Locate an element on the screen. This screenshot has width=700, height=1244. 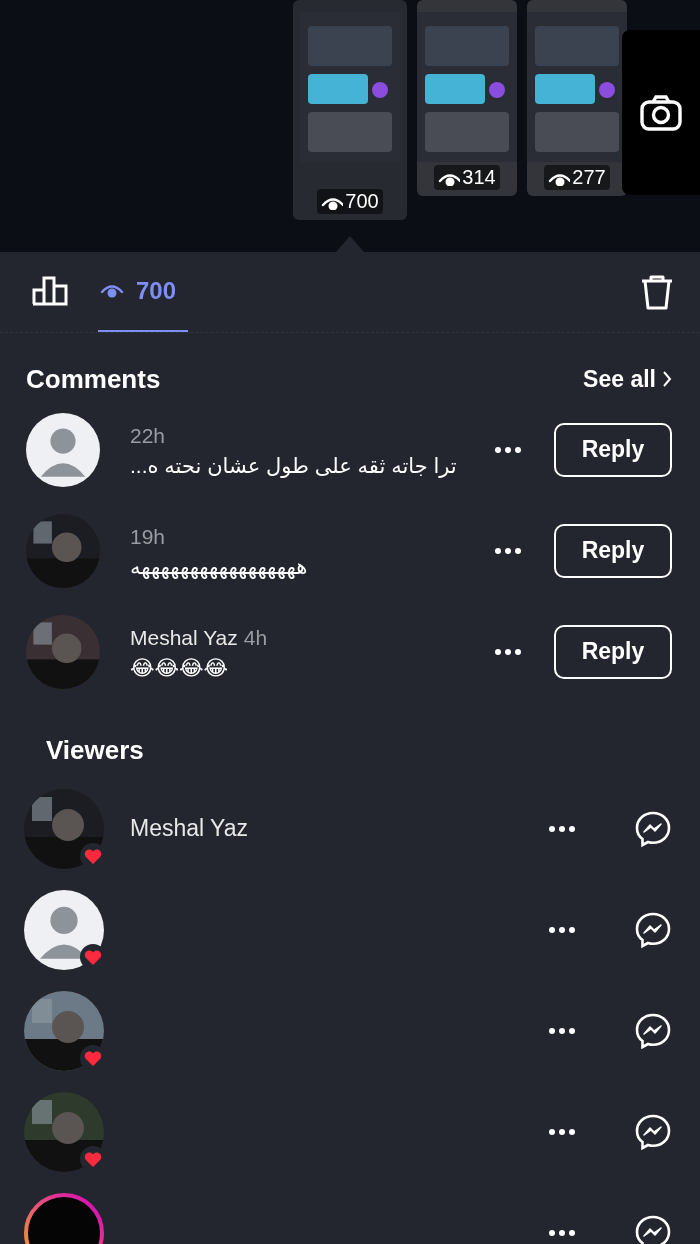
camera-icon is located at coordinates (661, 112).